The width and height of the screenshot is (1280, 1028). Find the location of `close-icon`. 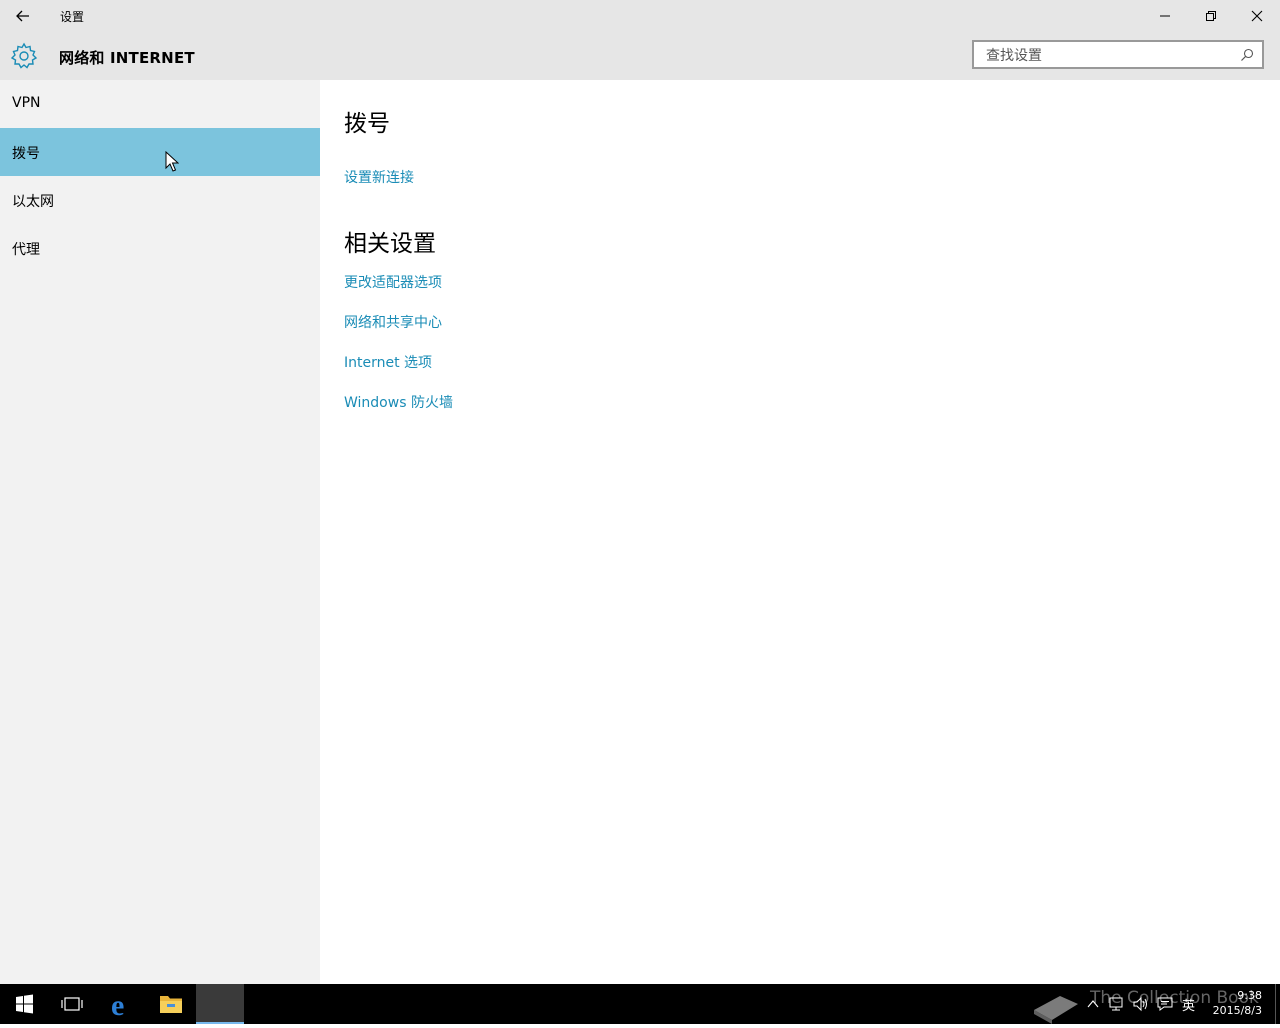

close-icon is located at coordinates (1257, 16).